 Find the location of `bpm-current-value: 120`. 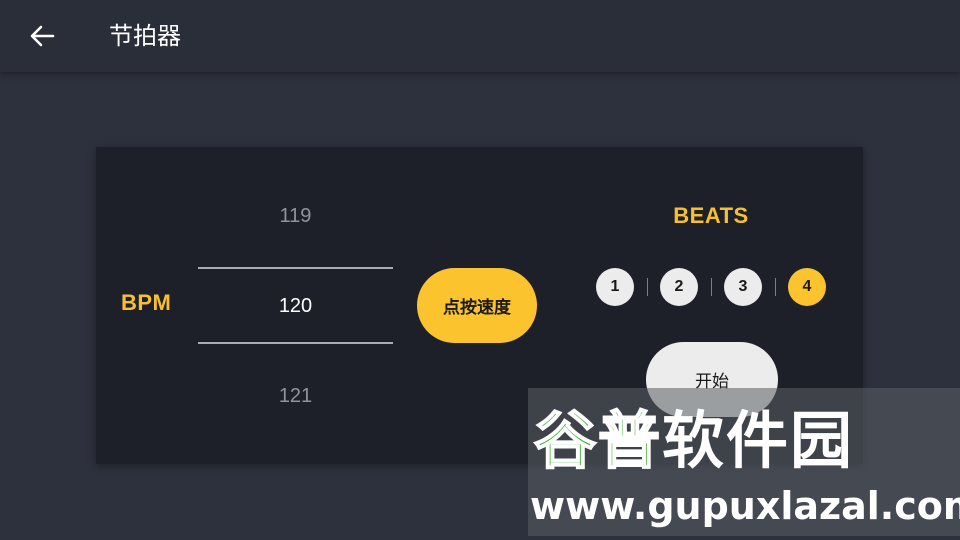

bpm-current-value: 120 is located at coordinates (295, 306).